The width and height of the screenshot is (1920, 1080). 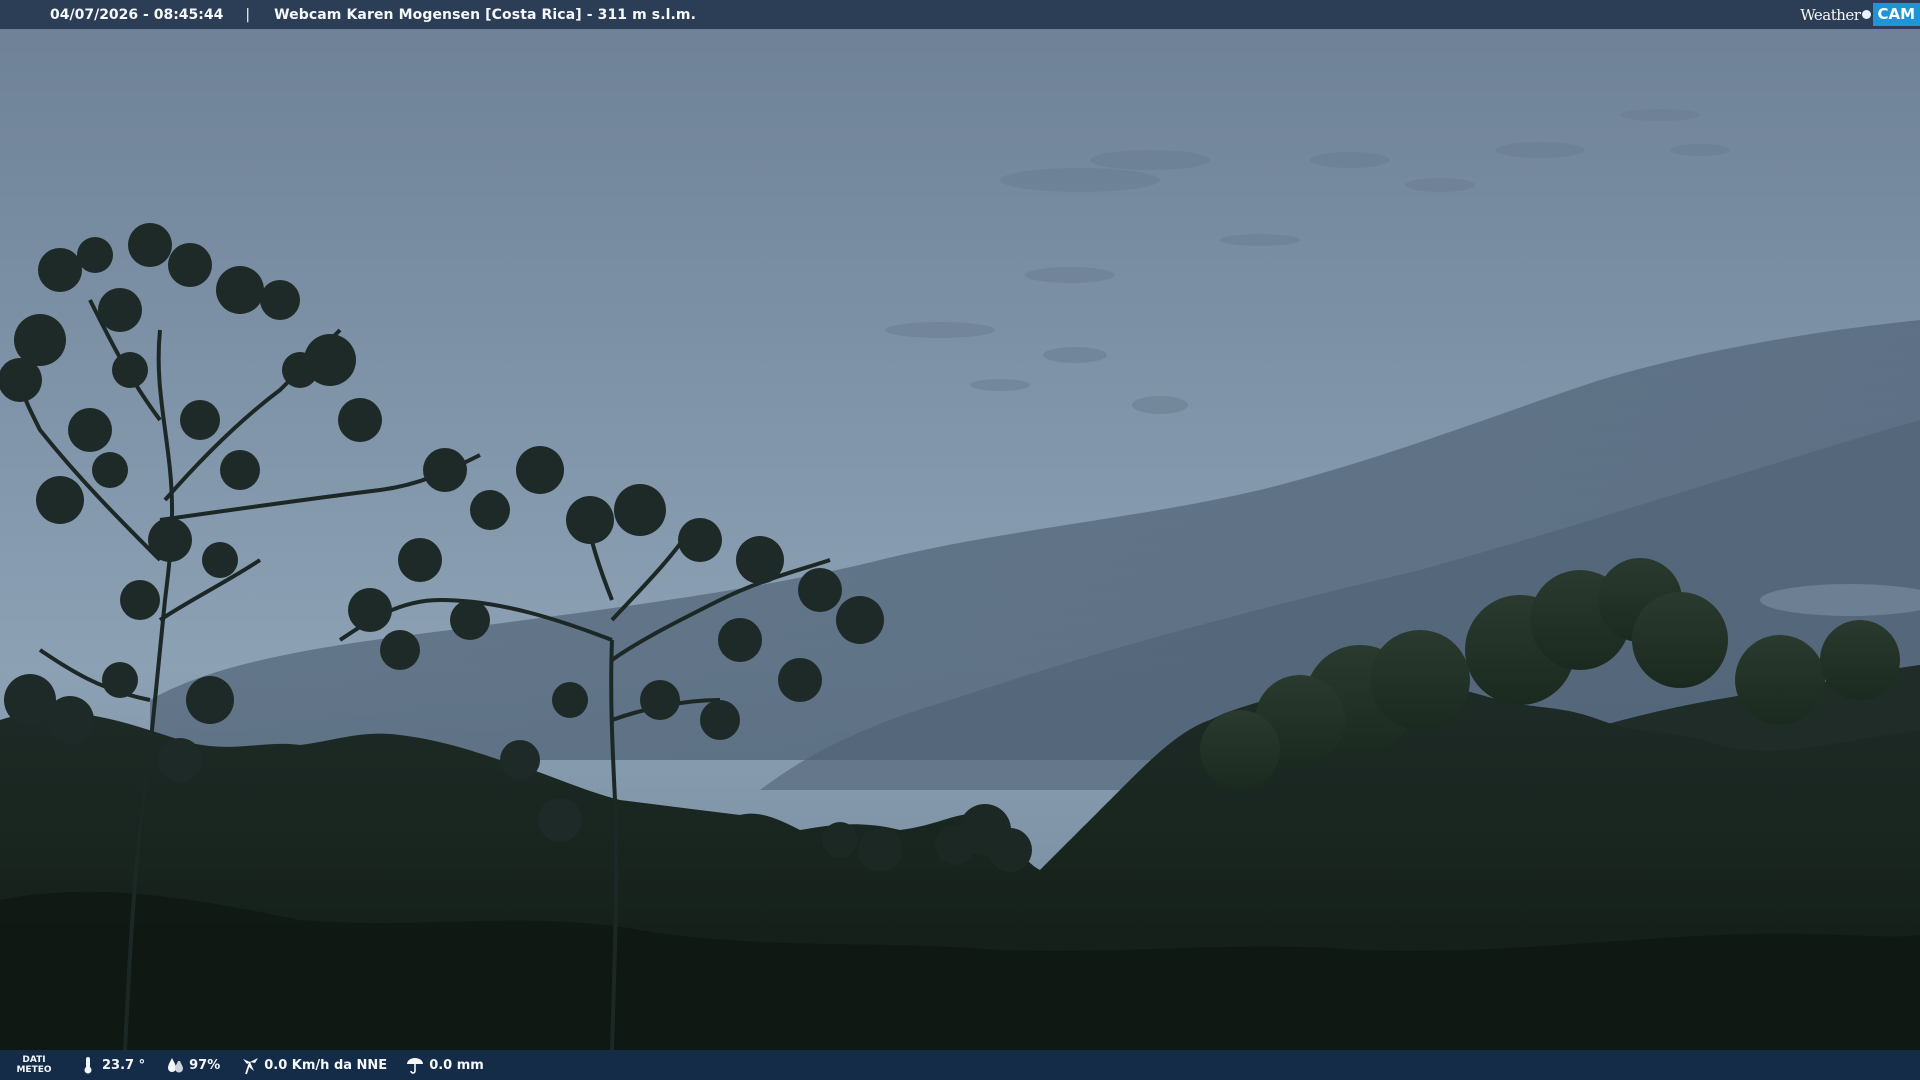 What do you see at coordinates (176, 1065) in the screenshot?
I see `humidity-drop-icon` at bounding box center [176, 1065].